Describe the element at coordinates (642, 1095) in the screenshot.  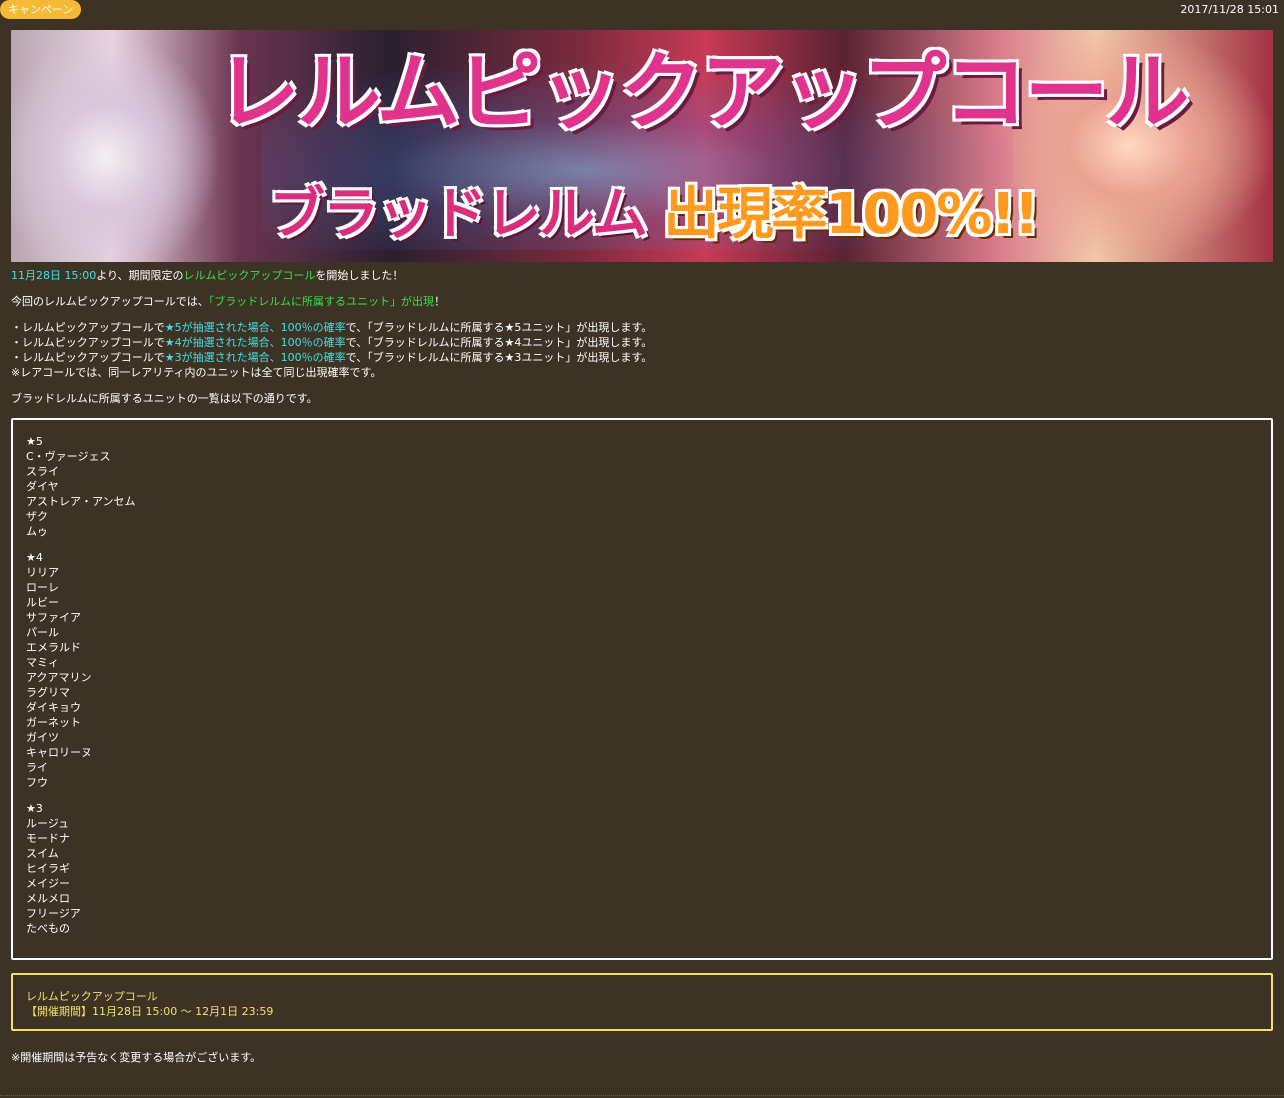
I see `divider` at that location.